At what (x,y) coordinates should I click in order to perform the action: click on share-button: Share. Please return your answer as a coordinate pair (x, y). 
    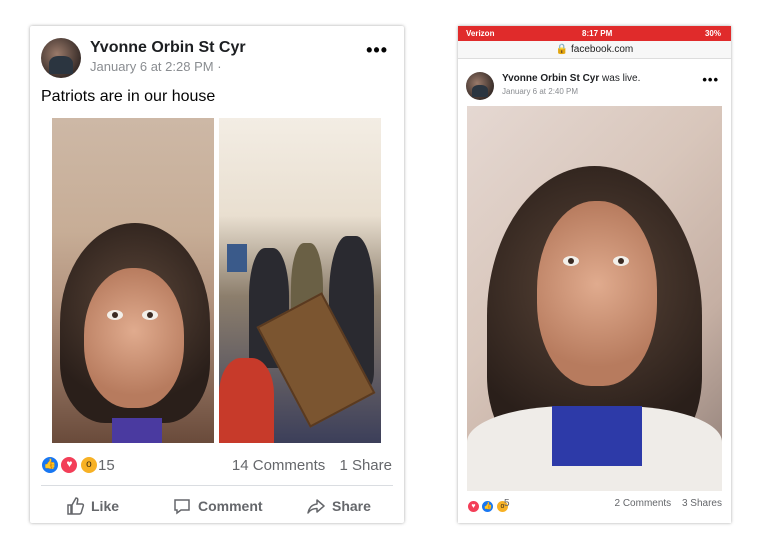
    Looking at the image, I should click on (338, 506).